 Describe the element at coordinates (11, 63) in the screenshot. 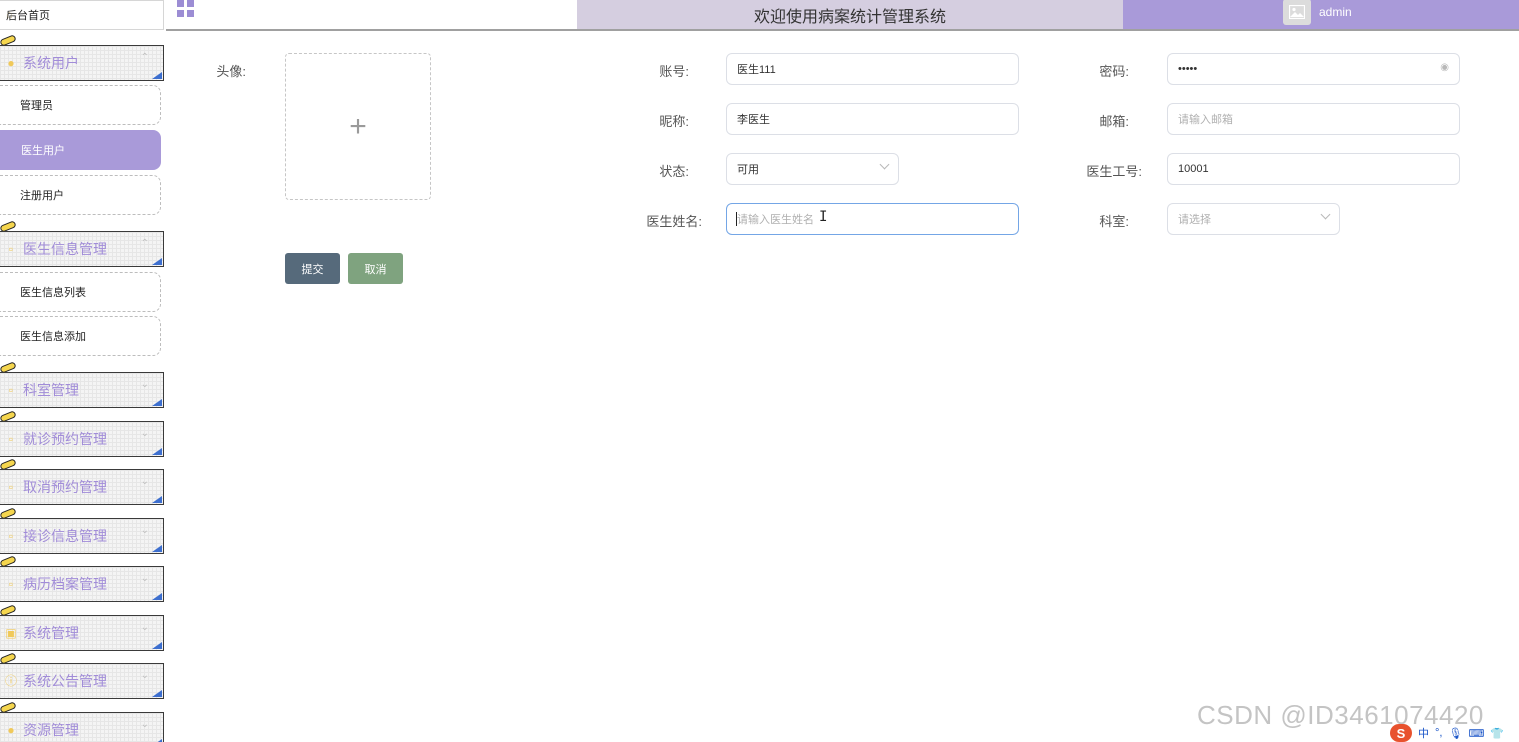

I see `user-icon: ●` at that location.